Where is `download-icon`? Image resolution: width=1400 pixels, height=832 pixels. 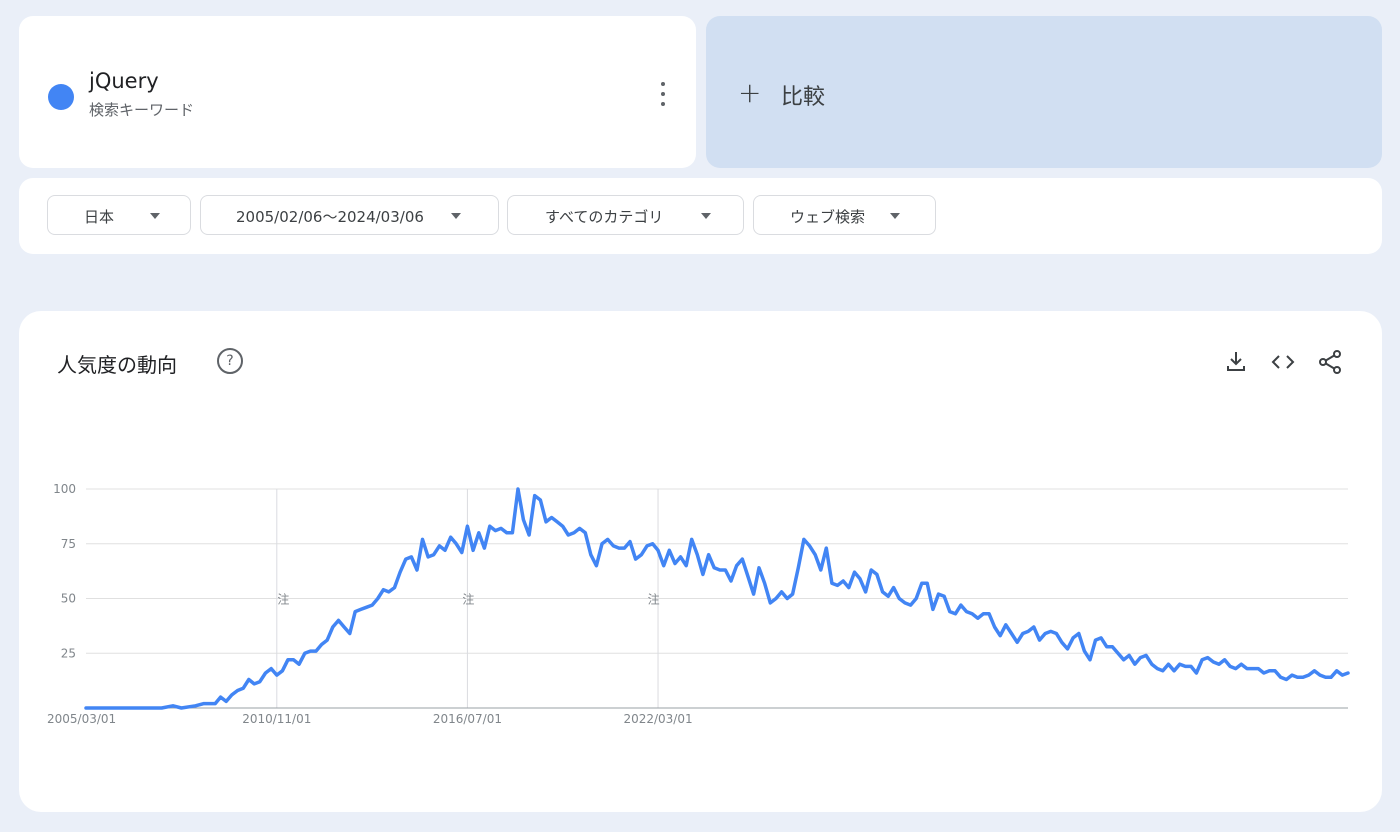
download-icon is located at coordinates (1236, 362).